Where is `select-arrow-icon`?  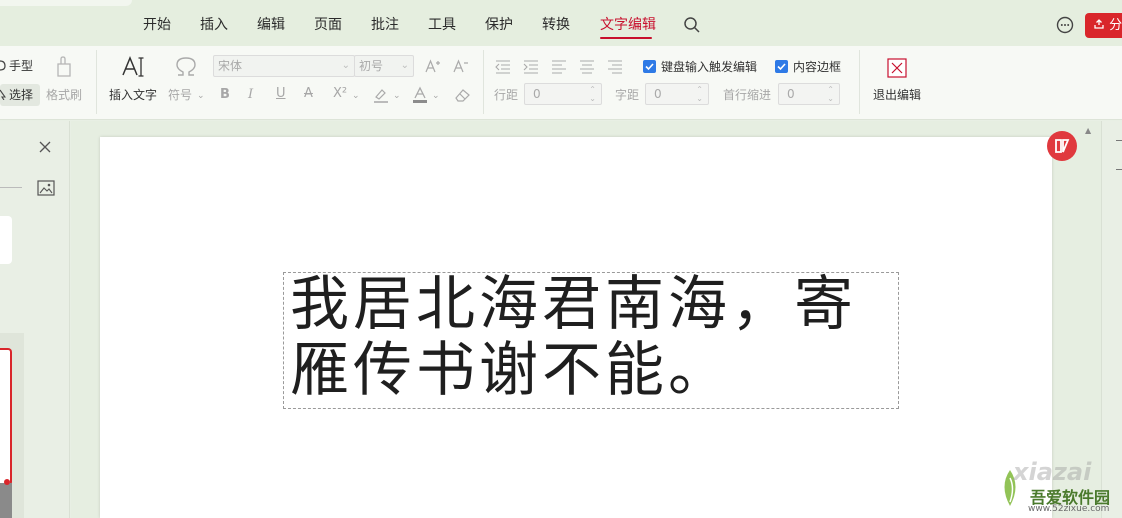
select-arrow-icon is located at coordinates (3, 94).